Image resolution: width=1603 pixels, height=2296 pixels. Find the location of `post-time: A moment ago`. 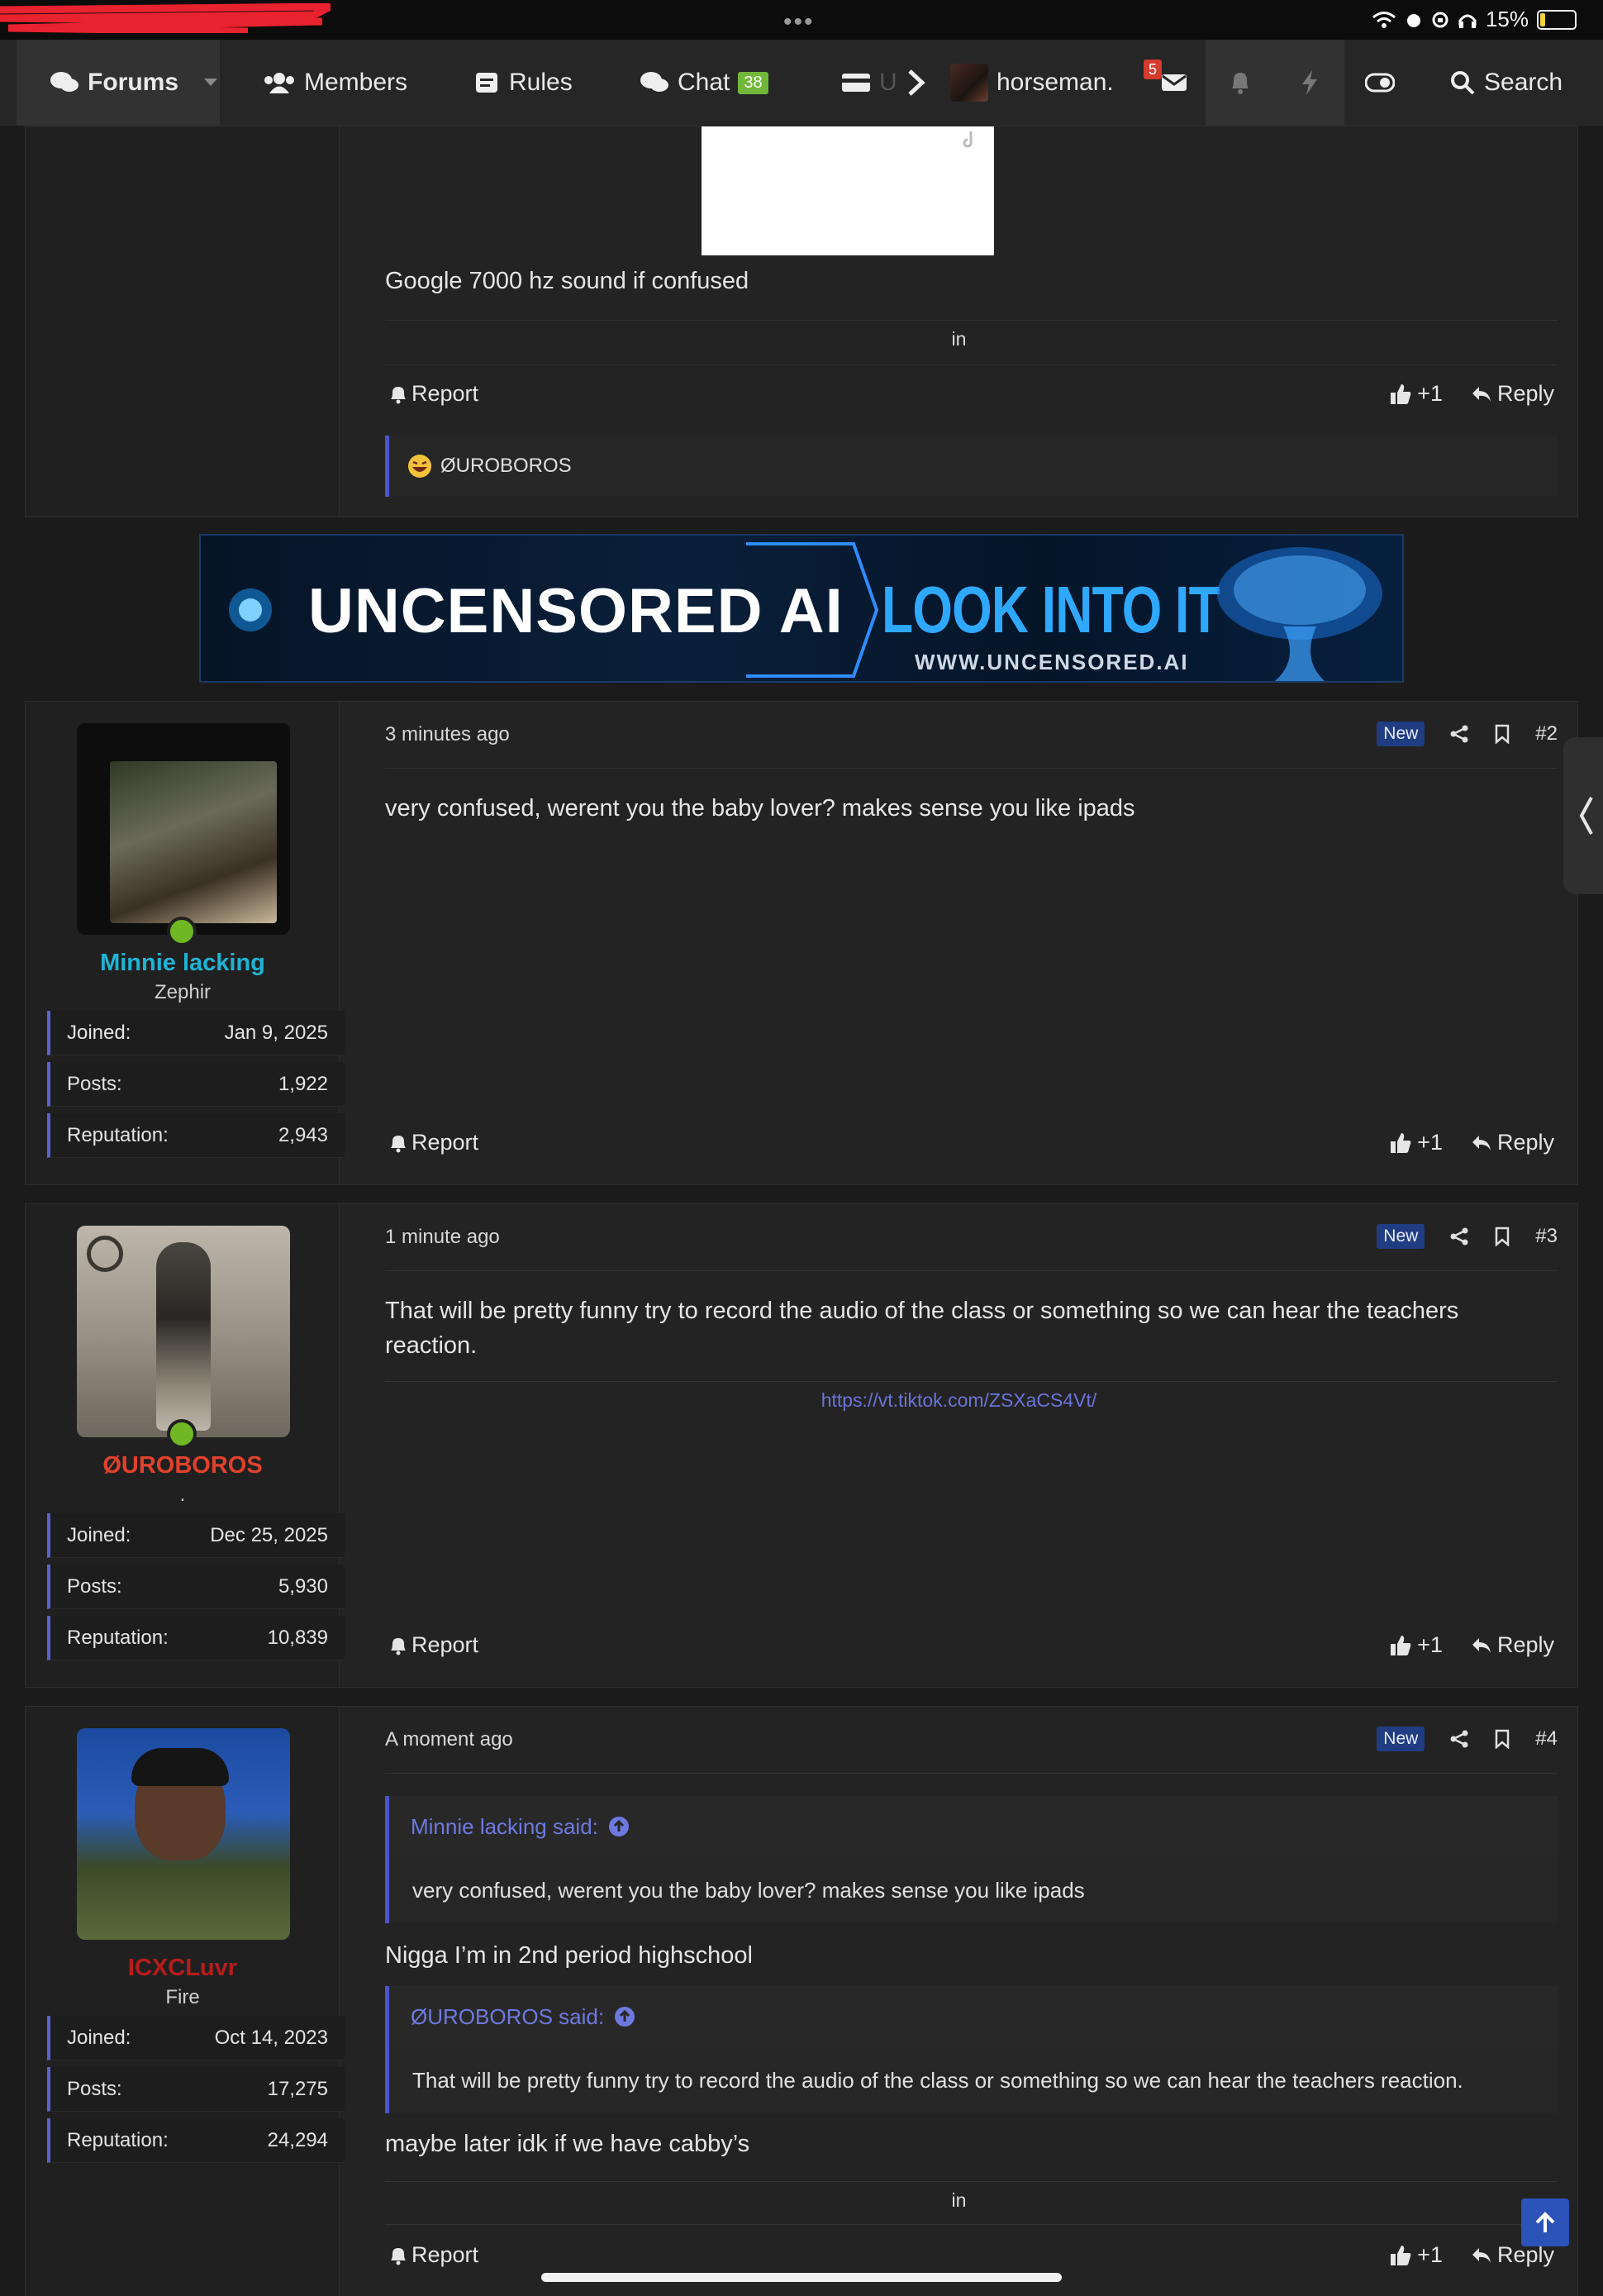

post-time: A moment ago is located at coordinates (449, 1739).